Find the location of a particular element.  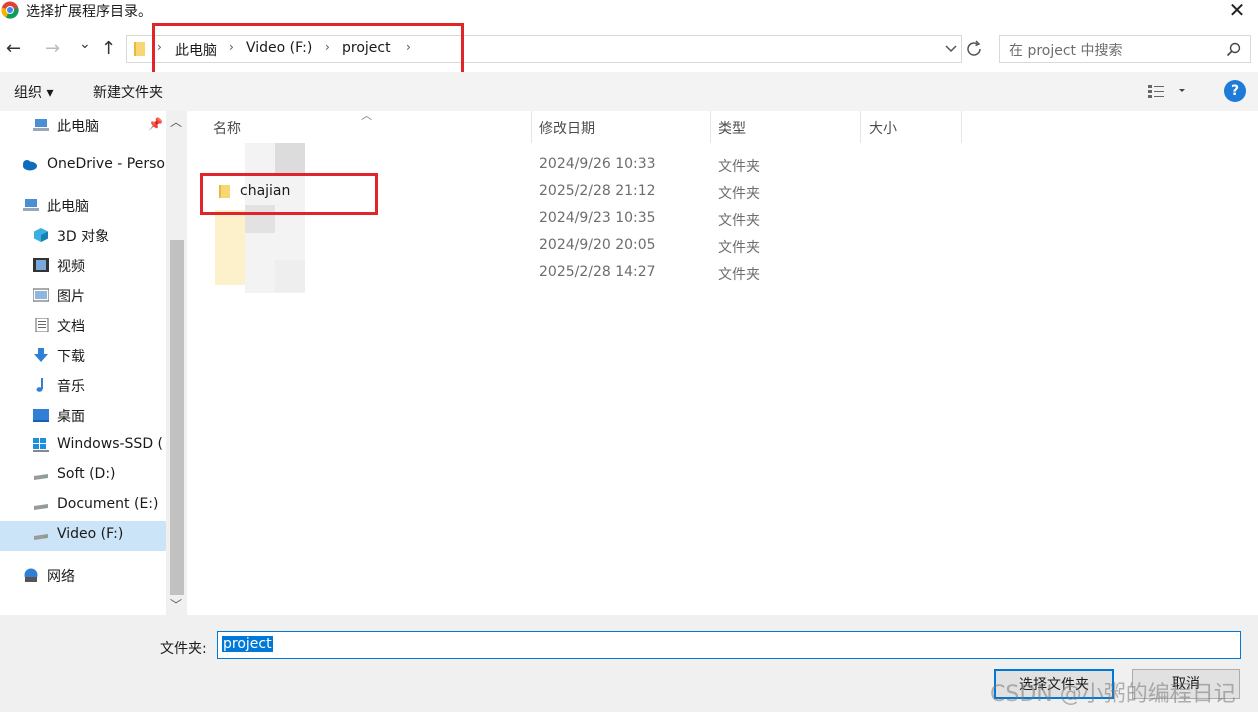

command-toolbar: 组织 ▾ 新建文件夹 ? is located at coordinates (629, 91).